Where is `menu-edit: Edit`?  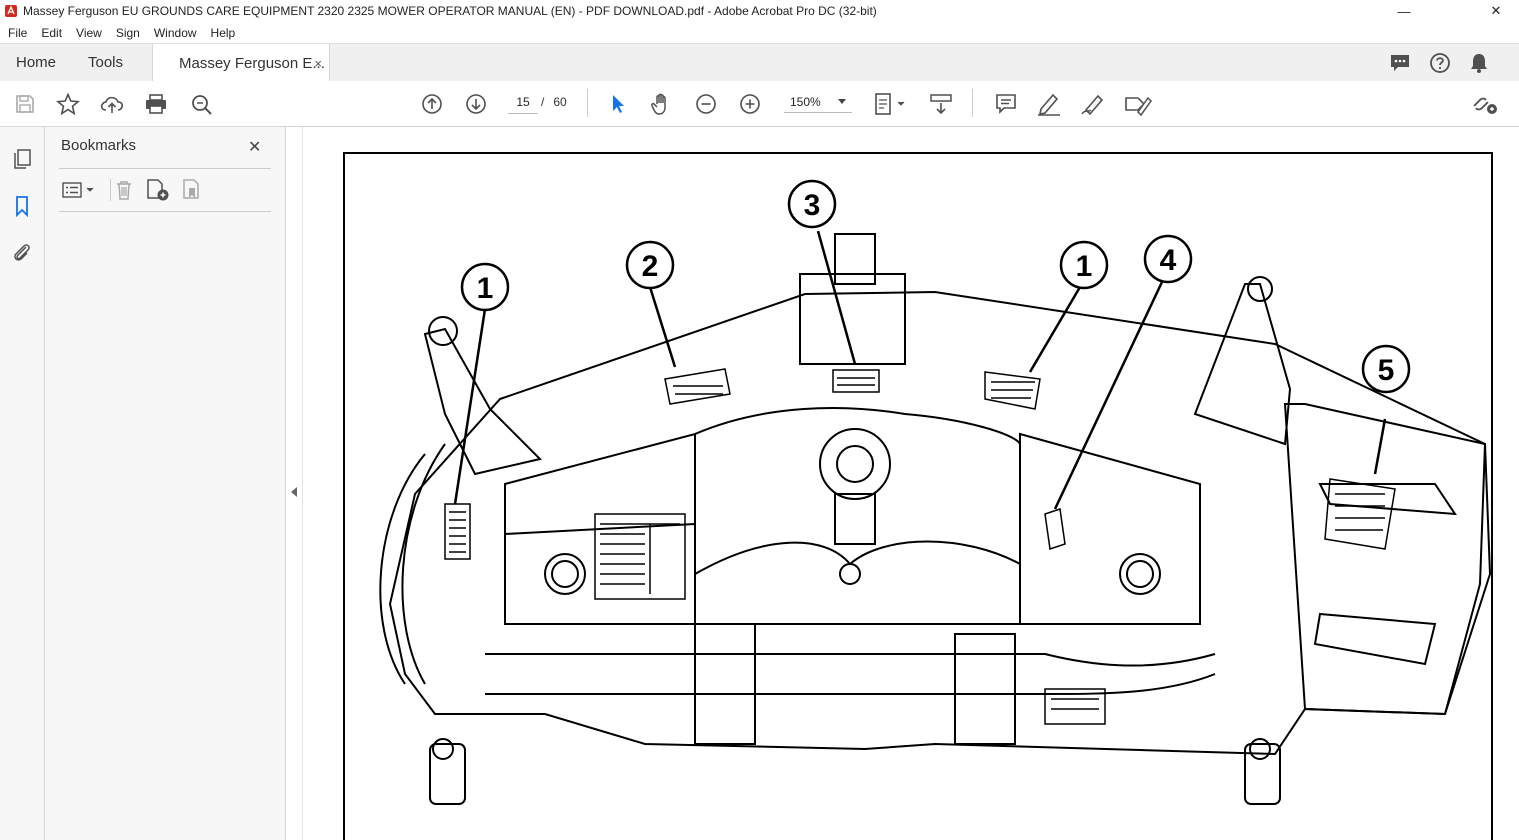
menu-edit: Edit is located at coordinates (51, 33).